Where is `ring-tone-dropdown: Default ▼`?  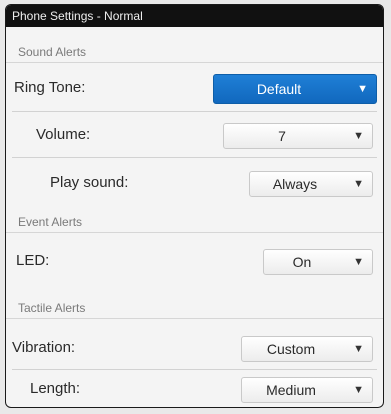
ring-tone-dropdown: Default ▼ is located at coordinates (295, 89).